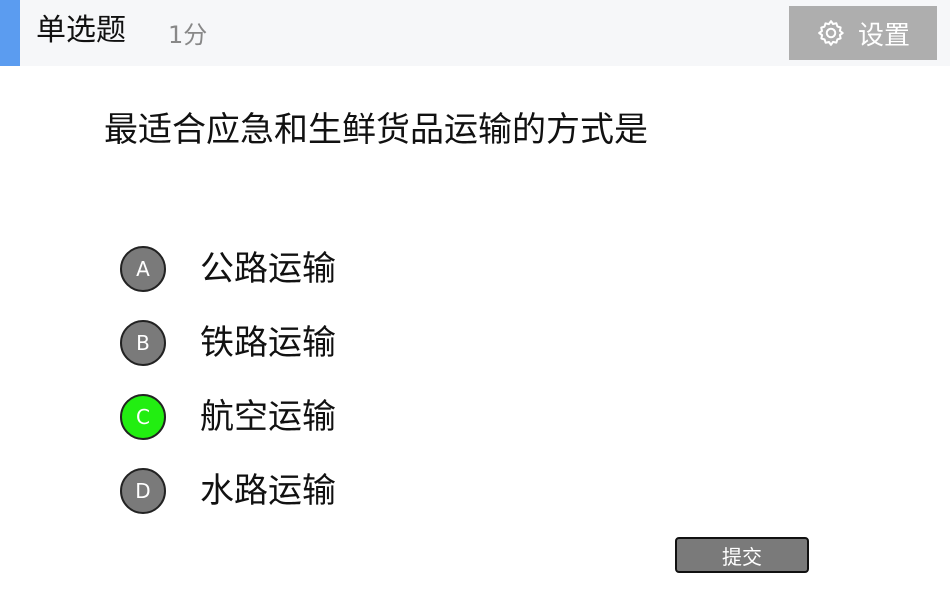  Describe the element at coordinates (143, 417) in the screenshot. I see `option-c-radio: C` at that location.